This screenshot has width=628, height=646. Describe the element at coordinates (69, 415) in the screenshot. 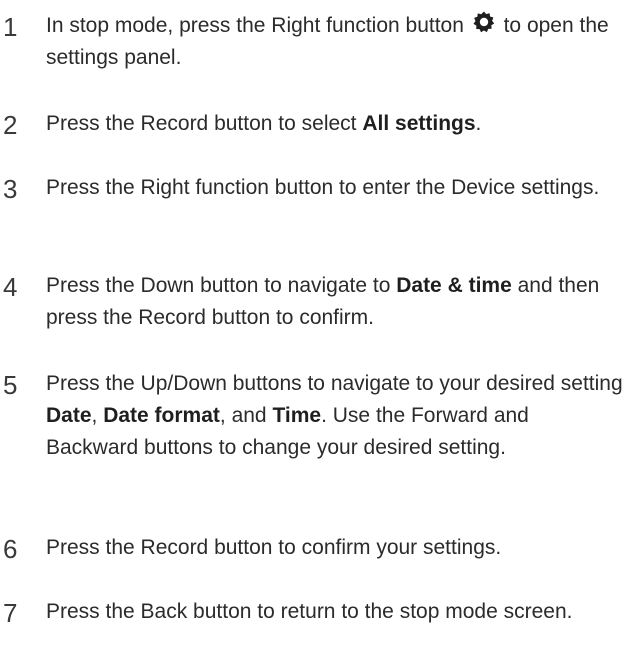

I see `step-bold-term: Date` at that location.